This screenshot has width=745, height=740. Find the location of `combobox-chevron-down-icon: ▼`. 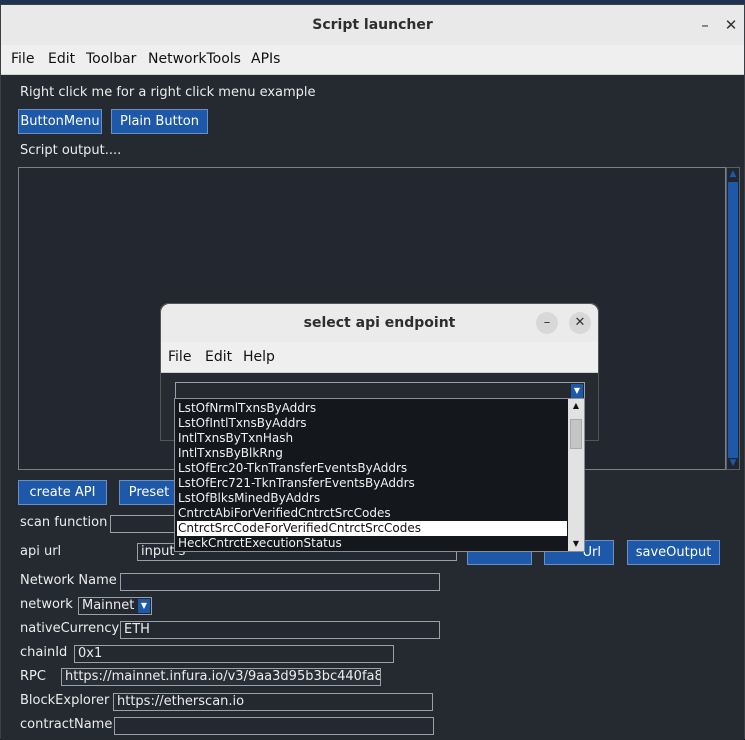

combobox-chevron-down-icon: ▼ is located at coordinates (577, 391).